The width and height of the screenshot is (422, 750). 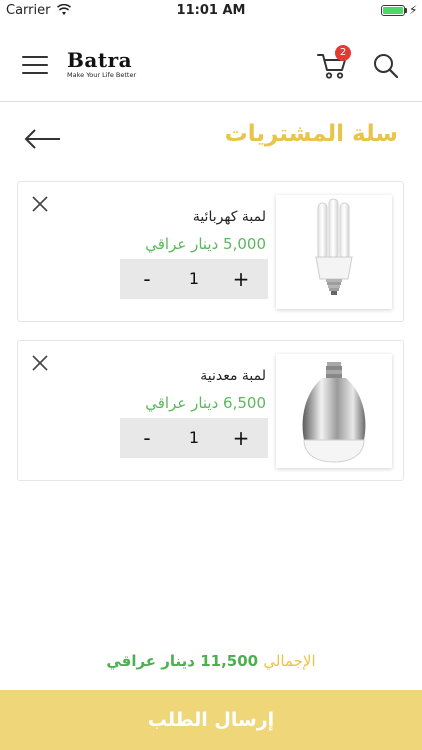 I want to click on battery-tip, so click(x=406, y=10).